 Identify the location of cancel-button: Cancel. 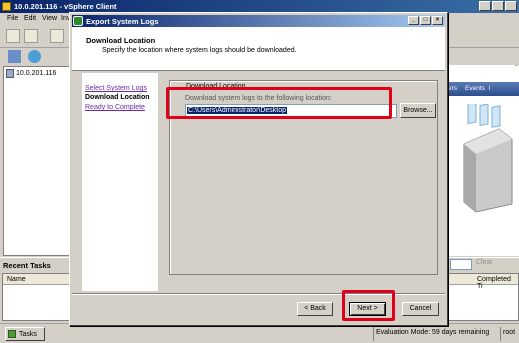
(420, 309).